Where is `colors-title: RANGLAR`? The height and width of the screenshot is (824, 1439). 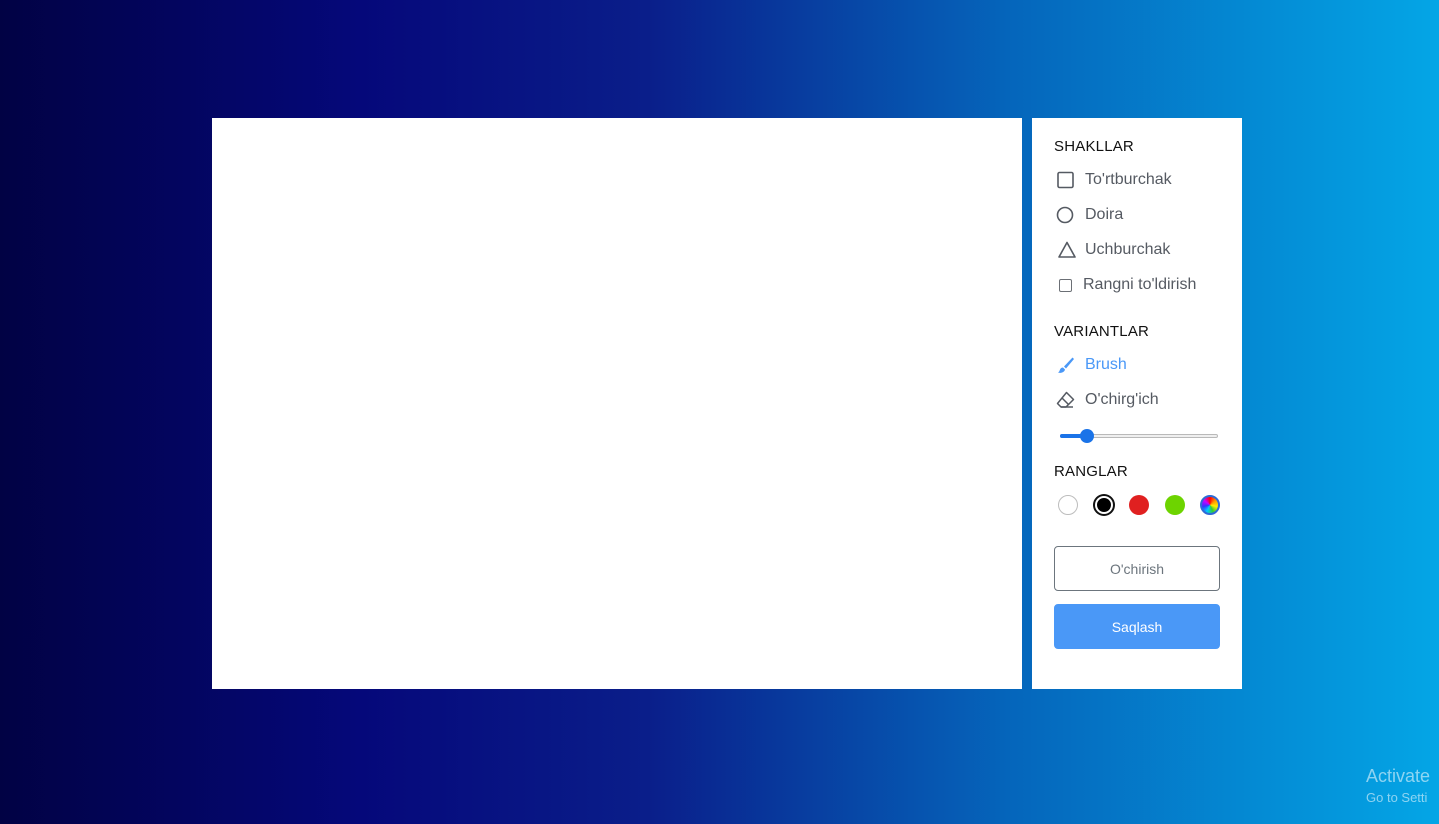
colors-title: RANGLAR is located at coordinates (1091, 471).